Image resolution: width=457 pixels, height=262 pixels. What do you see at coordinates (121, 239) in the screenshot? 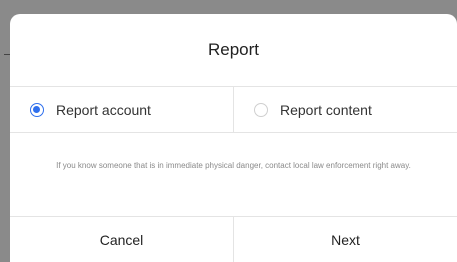
I see `cancel-button: Cancel` at bounding box center [121, 239].